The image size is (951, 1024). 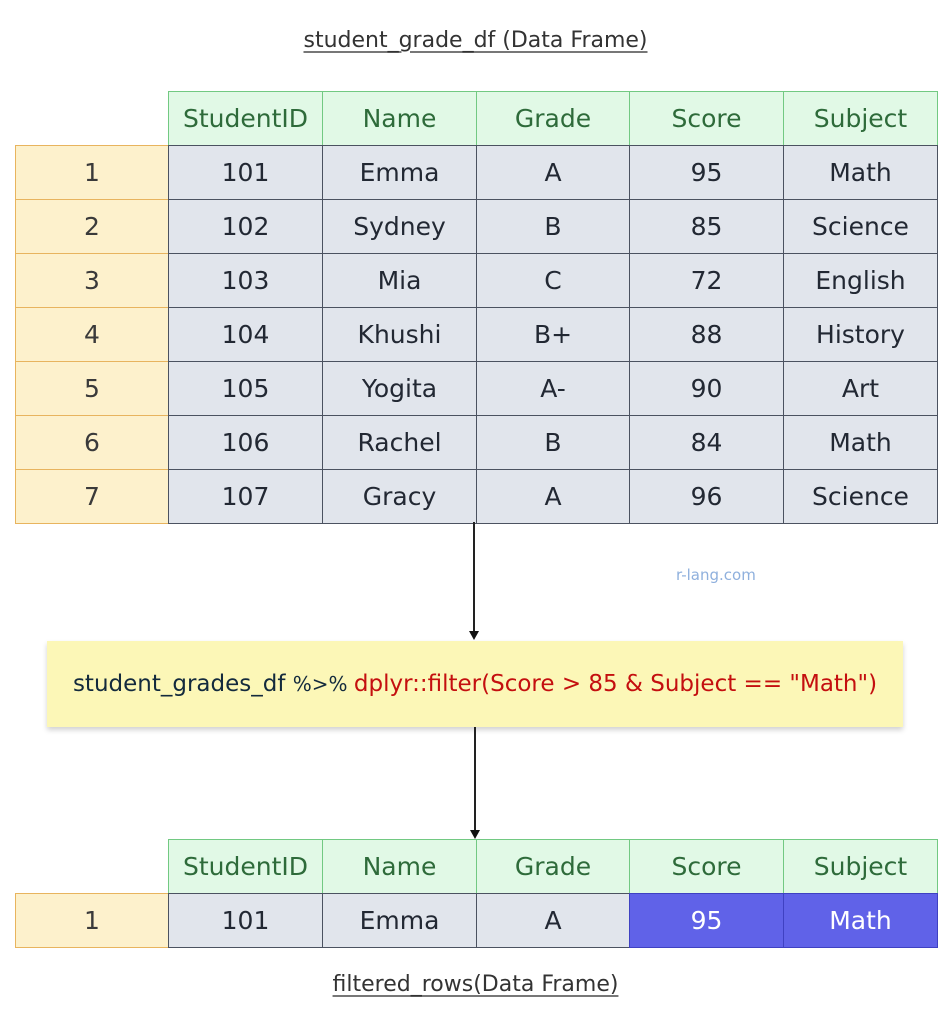 I want to click on highlighted-cell: Math, so click(x=860, y=920).